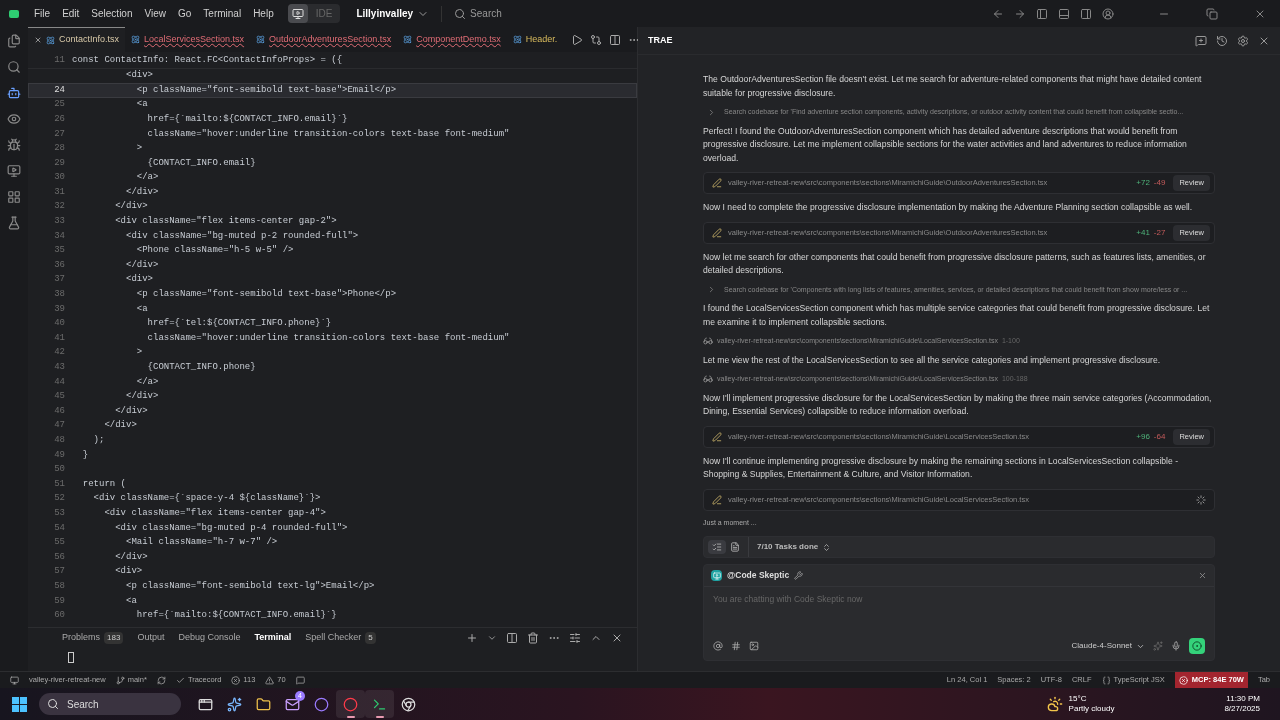 The height and width of the screenshot is (720, 1280). What do you see at coordinates (1201, 40) in the screenshot?
I see `new-chat-icon` at bounding box center [1201, 40].